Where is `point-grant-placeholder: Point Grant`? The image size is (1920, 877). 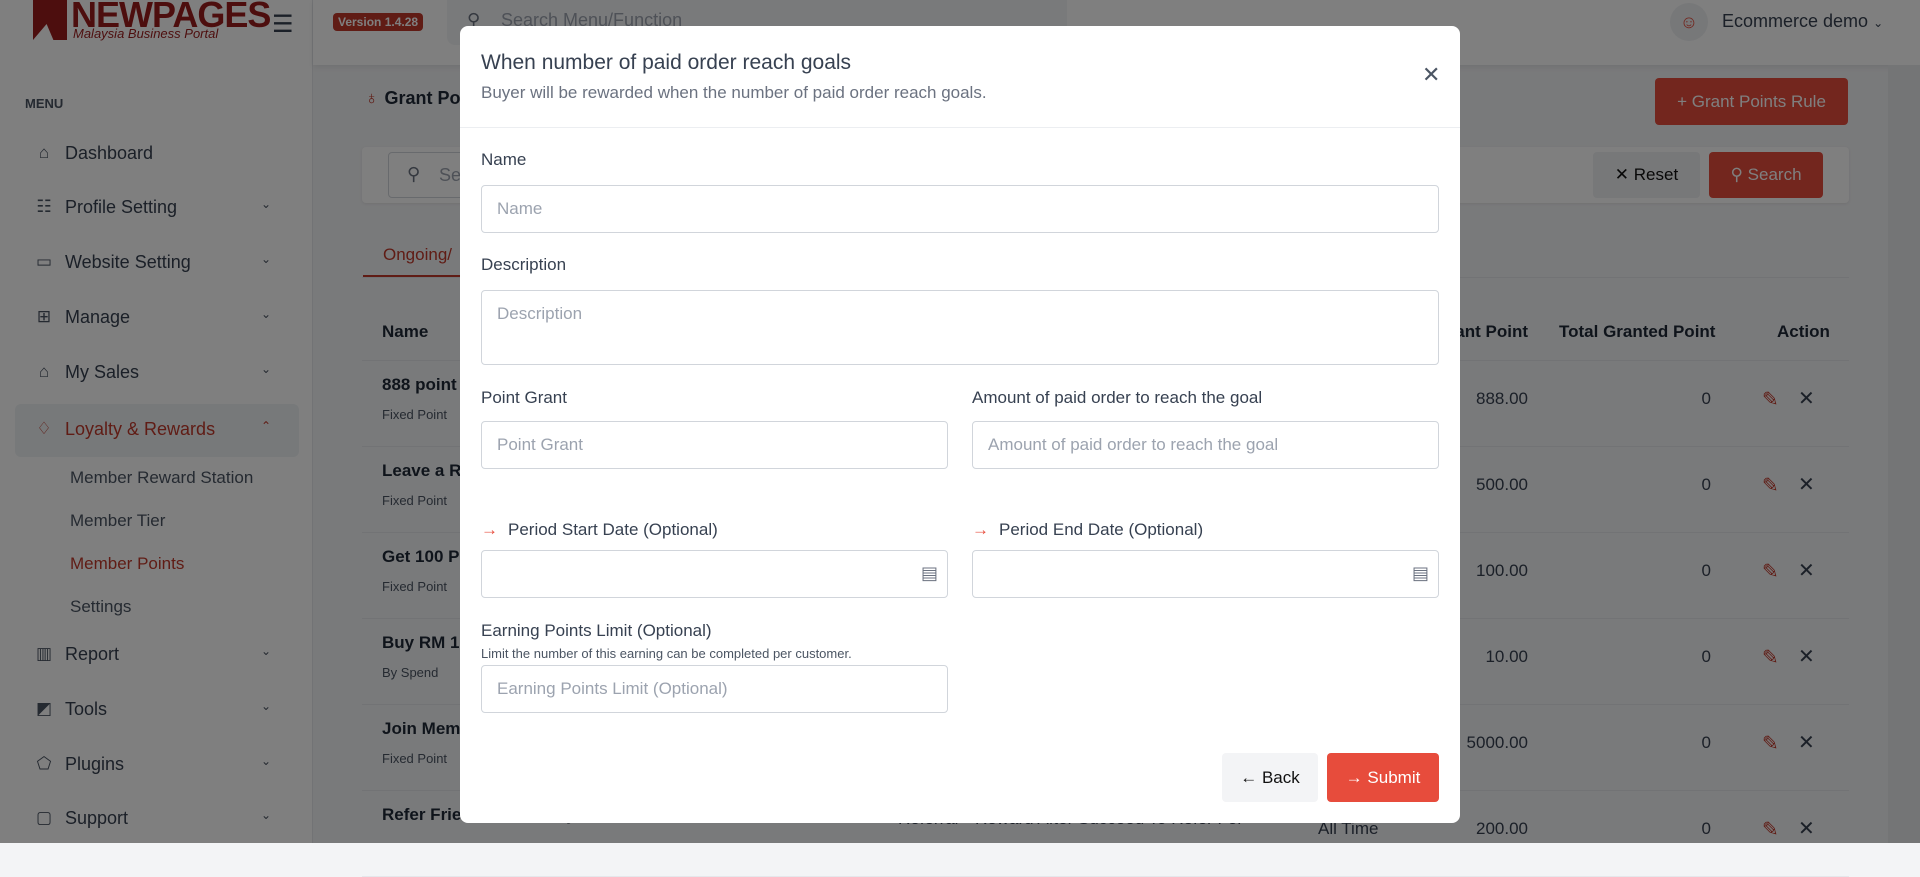 point-grant-placeholder: Point Grant is located at coordinates (540, 444).